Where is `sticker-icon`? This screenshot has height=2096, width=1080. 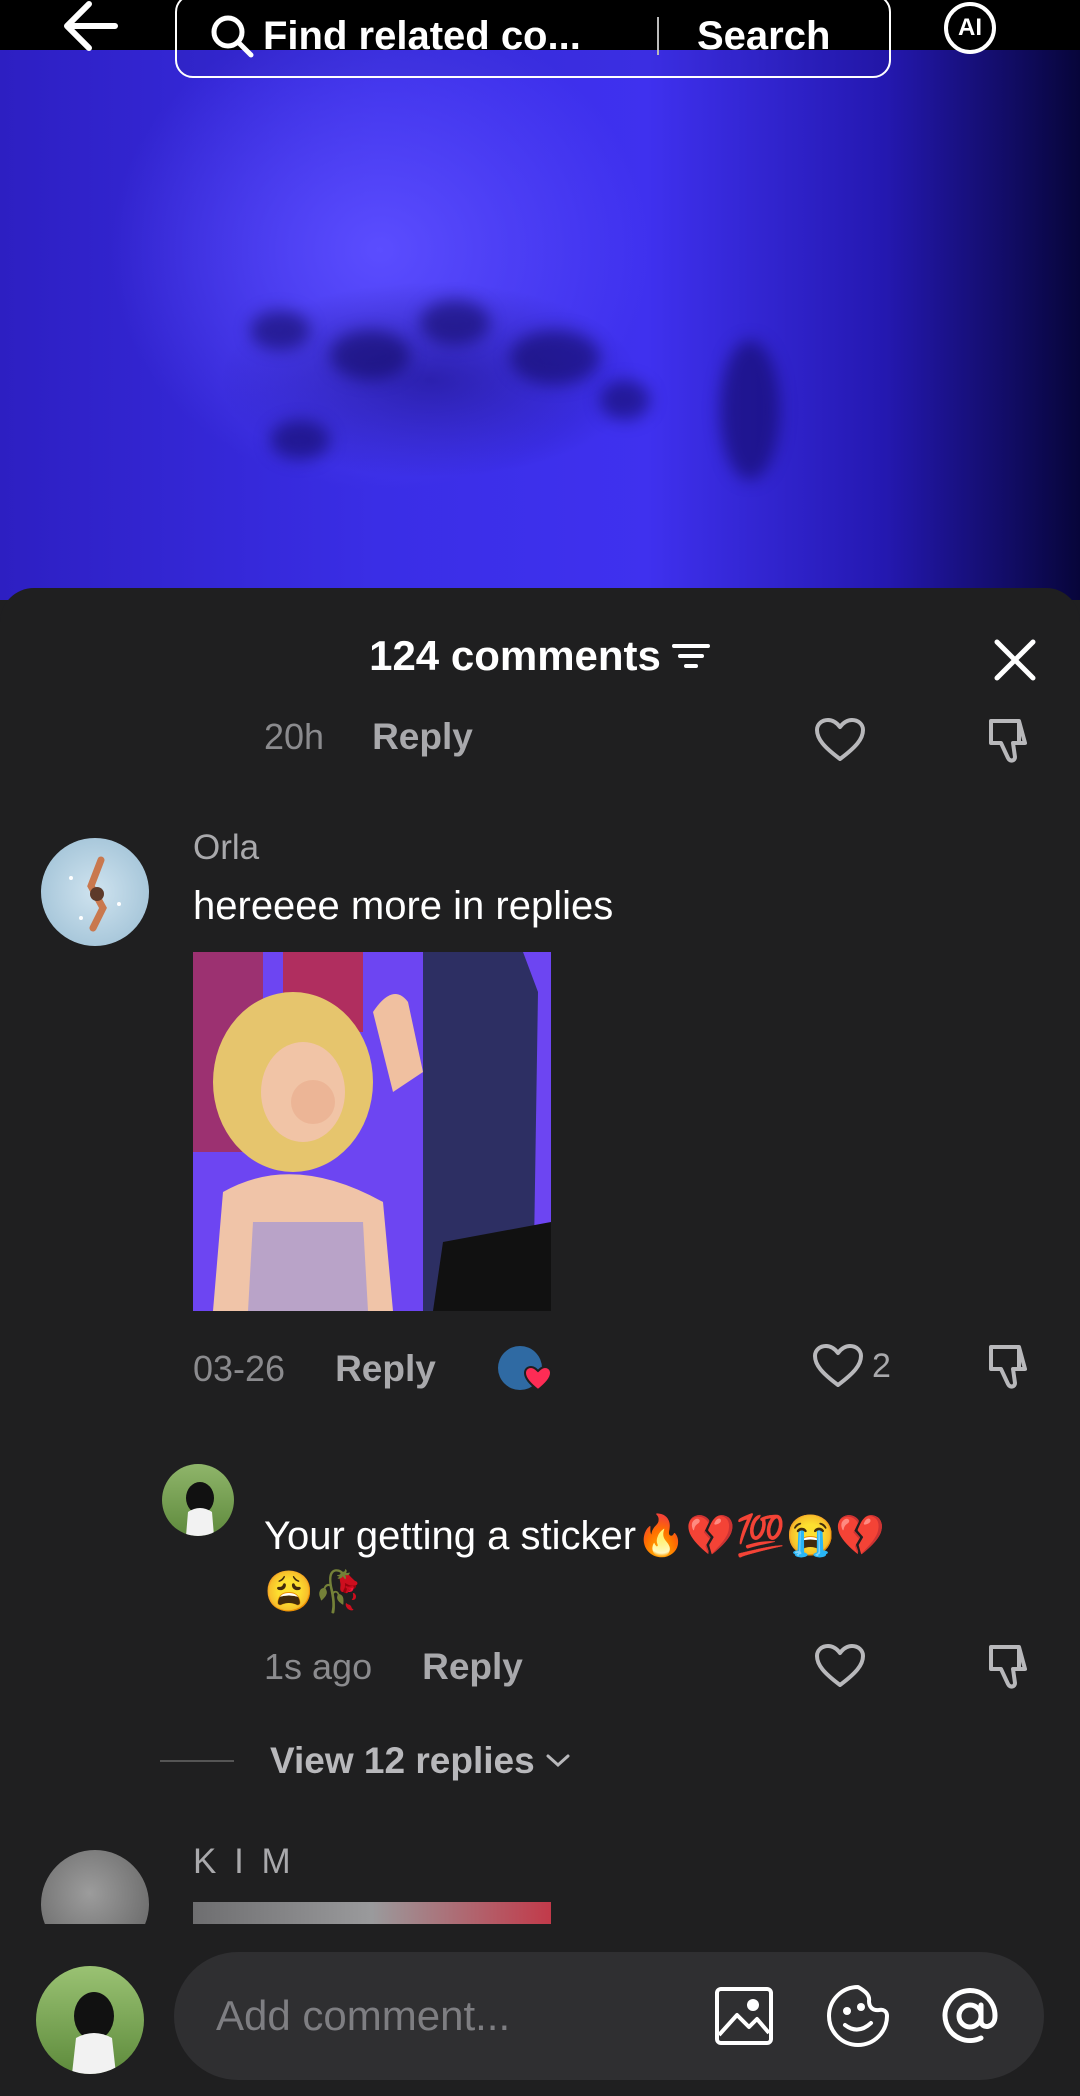
sticker-icon is located at coordinates (858, 2016).